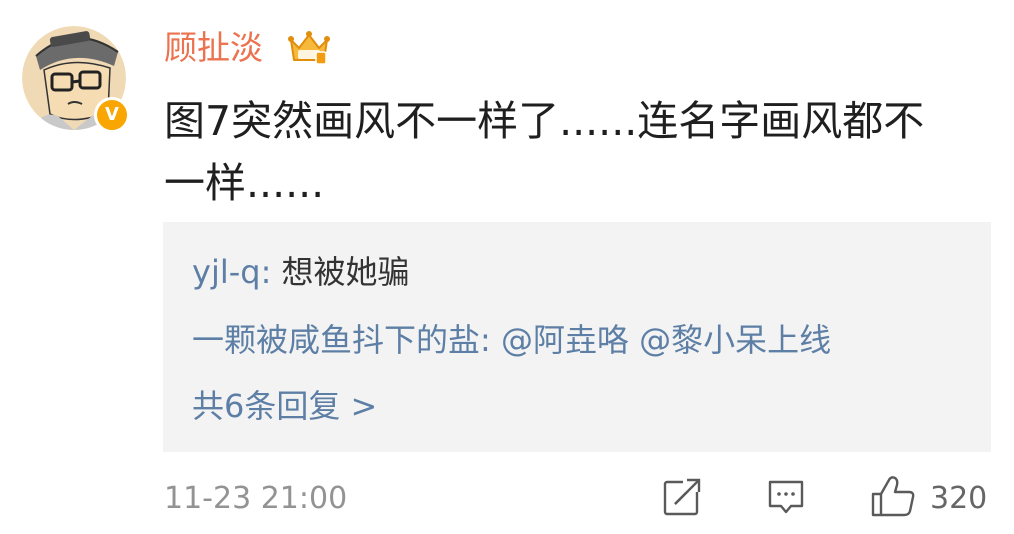 This screenshot has height=534, width=1014. I want to click on username: 顾扯淡, so click(213, 48).